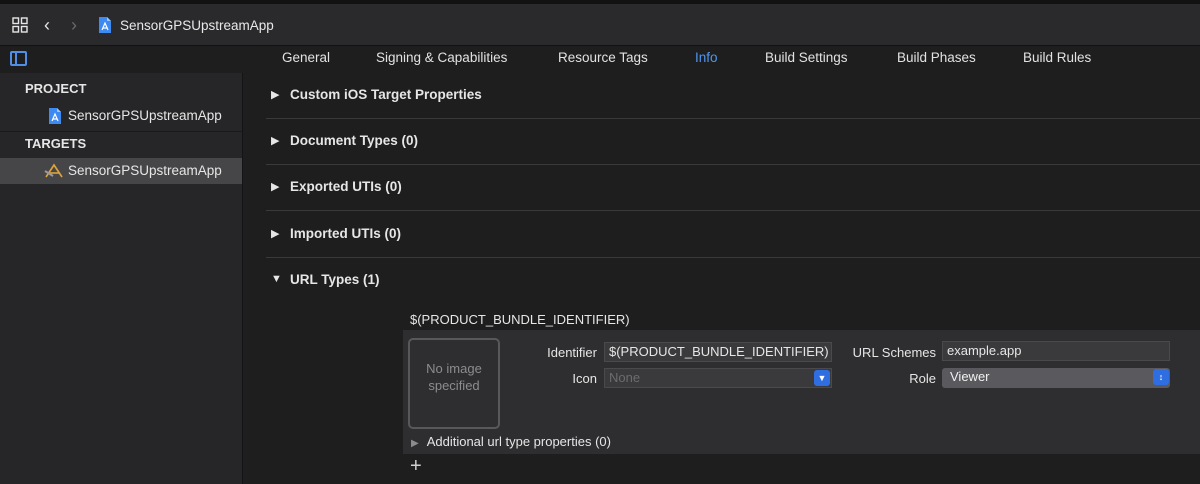  What do you see at coordinates (936, 57) in the screenshot?
I see `tab-build-phases: Build Phases` at bounding box center [936, 57].